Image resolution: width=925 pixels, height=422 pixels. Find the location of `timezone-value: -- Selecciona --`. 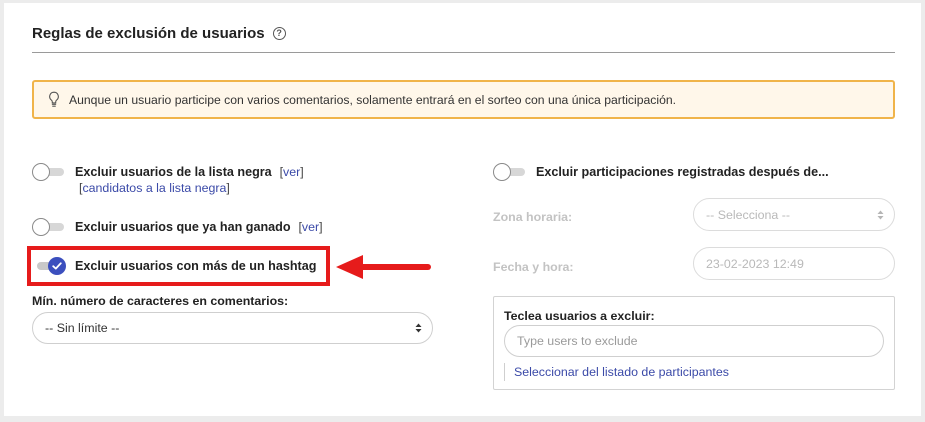

timezone-value: -- Selecciona -- is located at coordinates (748, 214).